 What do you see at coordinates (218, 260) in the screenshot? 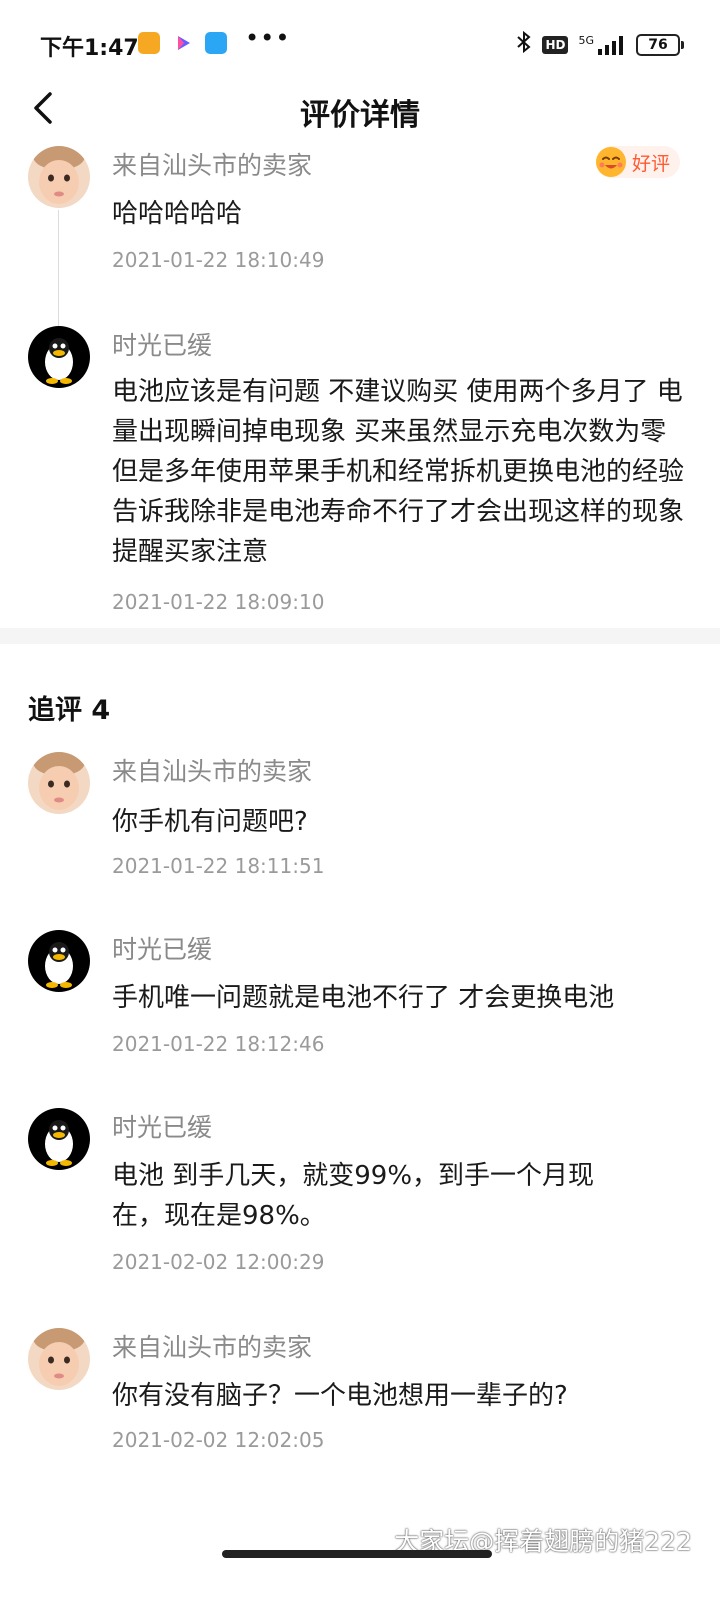
I see `review-time: 2021-01-22 18:10:49` at bounding box center [218, 260].